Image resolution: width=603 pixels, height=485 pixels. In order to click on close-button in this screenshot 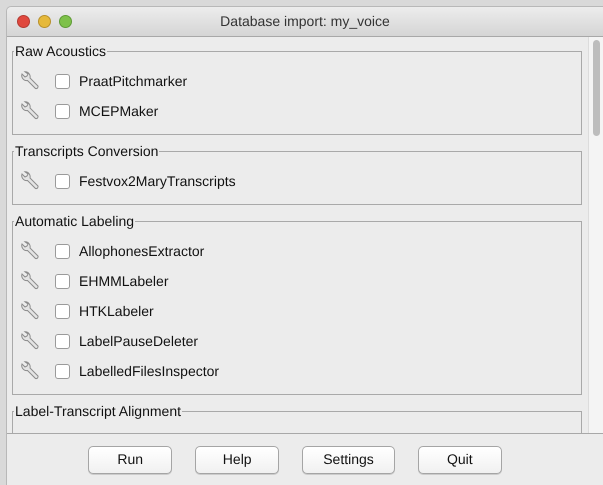, I will do `click(23, 21)`.